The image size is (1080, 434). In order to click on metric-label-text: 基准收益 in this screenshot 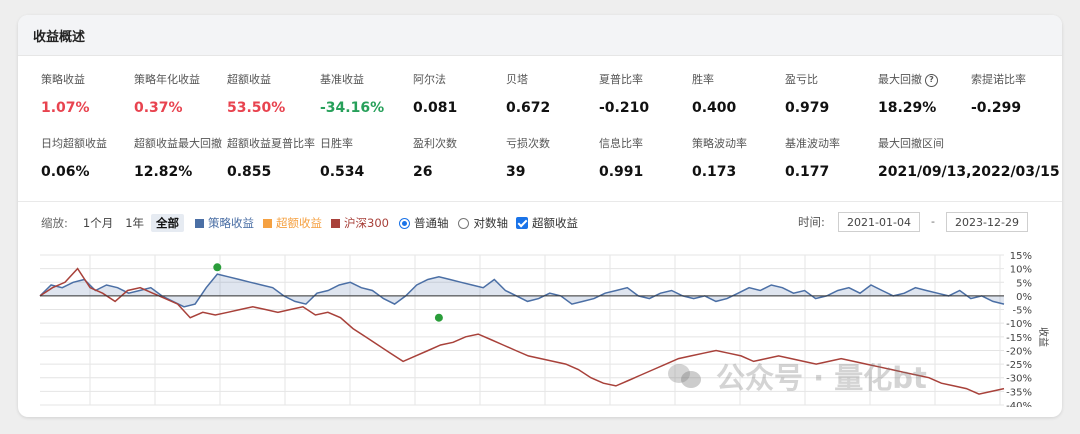, I will do `click(342, 79)`.